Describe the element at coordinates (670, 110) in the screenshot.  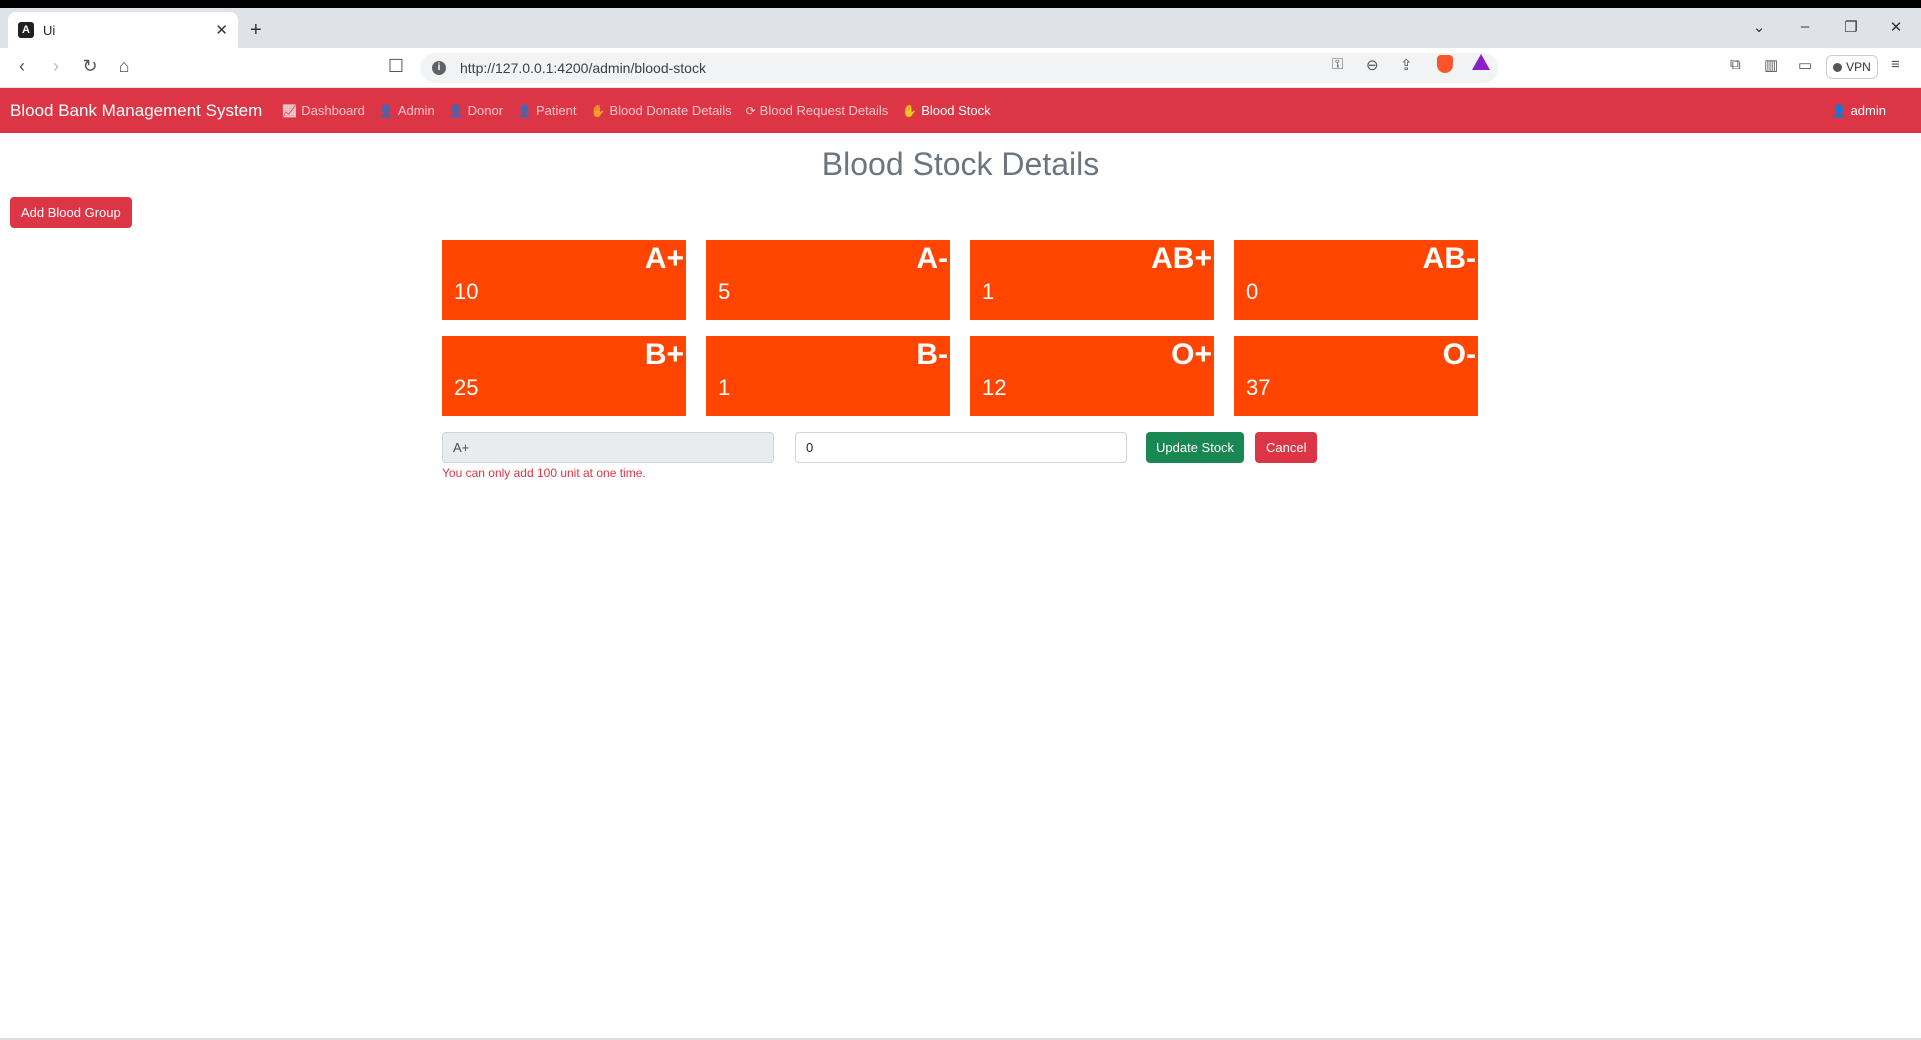
I see `nav-link-label: Blood Donate Details` at that location.